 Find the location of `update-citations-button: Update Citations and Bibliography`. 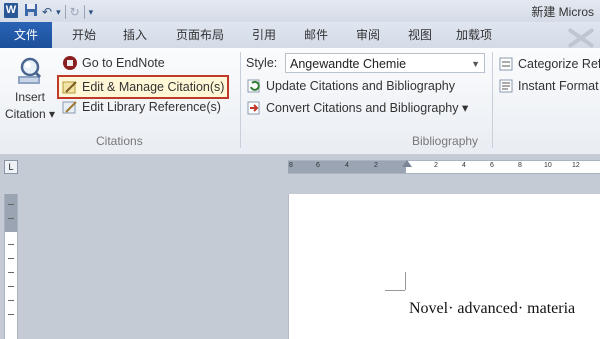

update-citations-button: Update Citations and Bibliography is located at coordinates (350, 86).